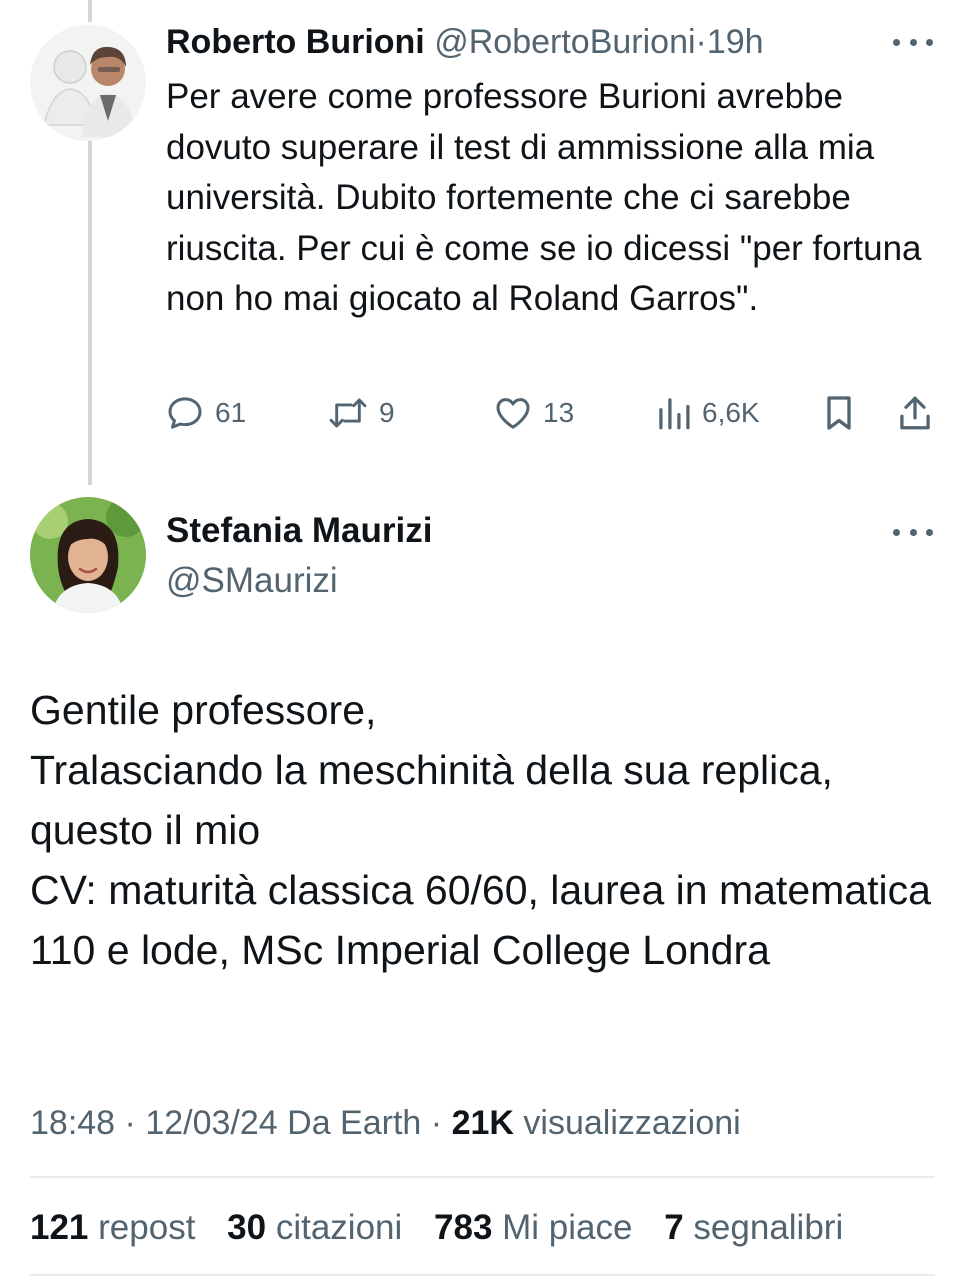 The height and width of the screenshot is (1280, 965). What do you see at coordinates (72, 1123) in the screenshot?
I see `tweet-time: 18:48` at bounding box center [72, 1123].